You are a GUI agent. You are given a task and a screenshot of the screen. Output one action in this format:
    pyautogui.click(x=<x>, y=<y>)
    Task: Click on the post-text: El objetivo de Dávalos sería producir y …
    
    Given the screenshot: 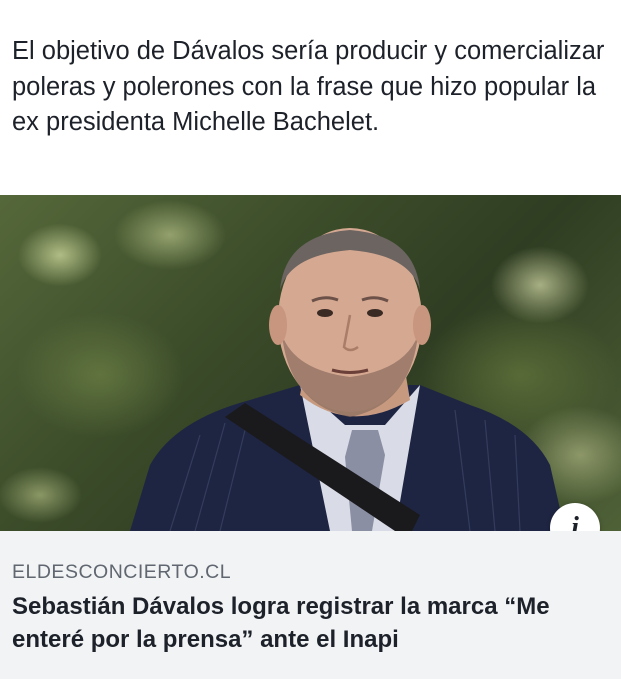 What is the action you would take?
    pyautogui.click(x=308, y=86)
    